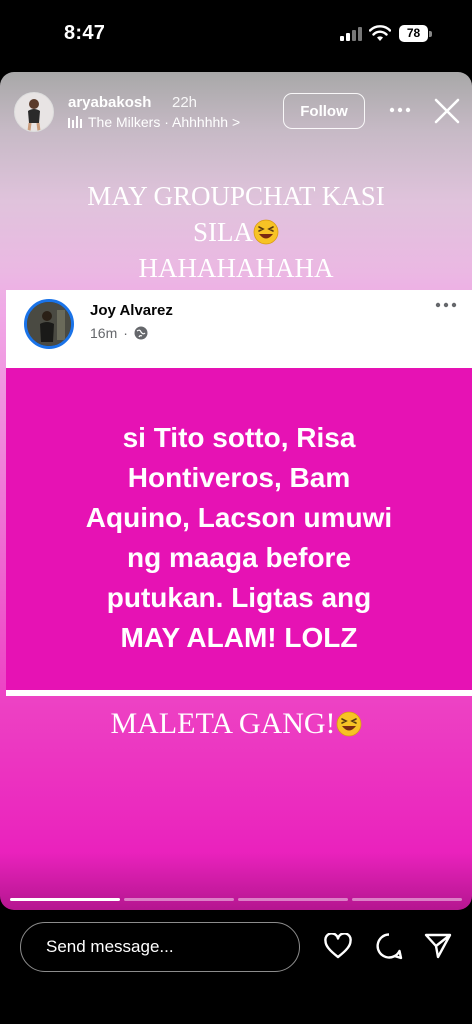  I want to click on story-caption-top: MAY GROUPCHAT KASI SILA HAHAHAHAHA, so click(236, 232).